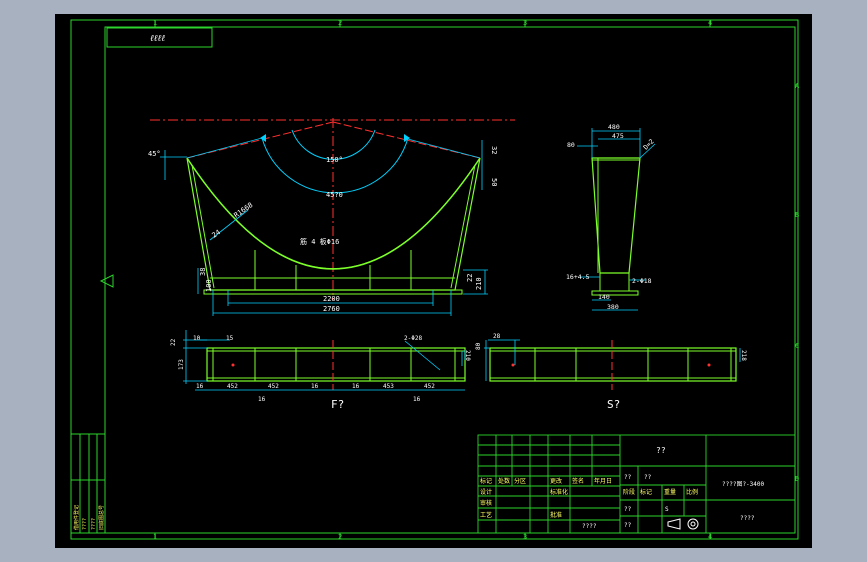 The image size is (867, 562). Describe the element at coordinates (315, 386) in the screenshot. I see `plan-front-bottom-3: 16` at that location.